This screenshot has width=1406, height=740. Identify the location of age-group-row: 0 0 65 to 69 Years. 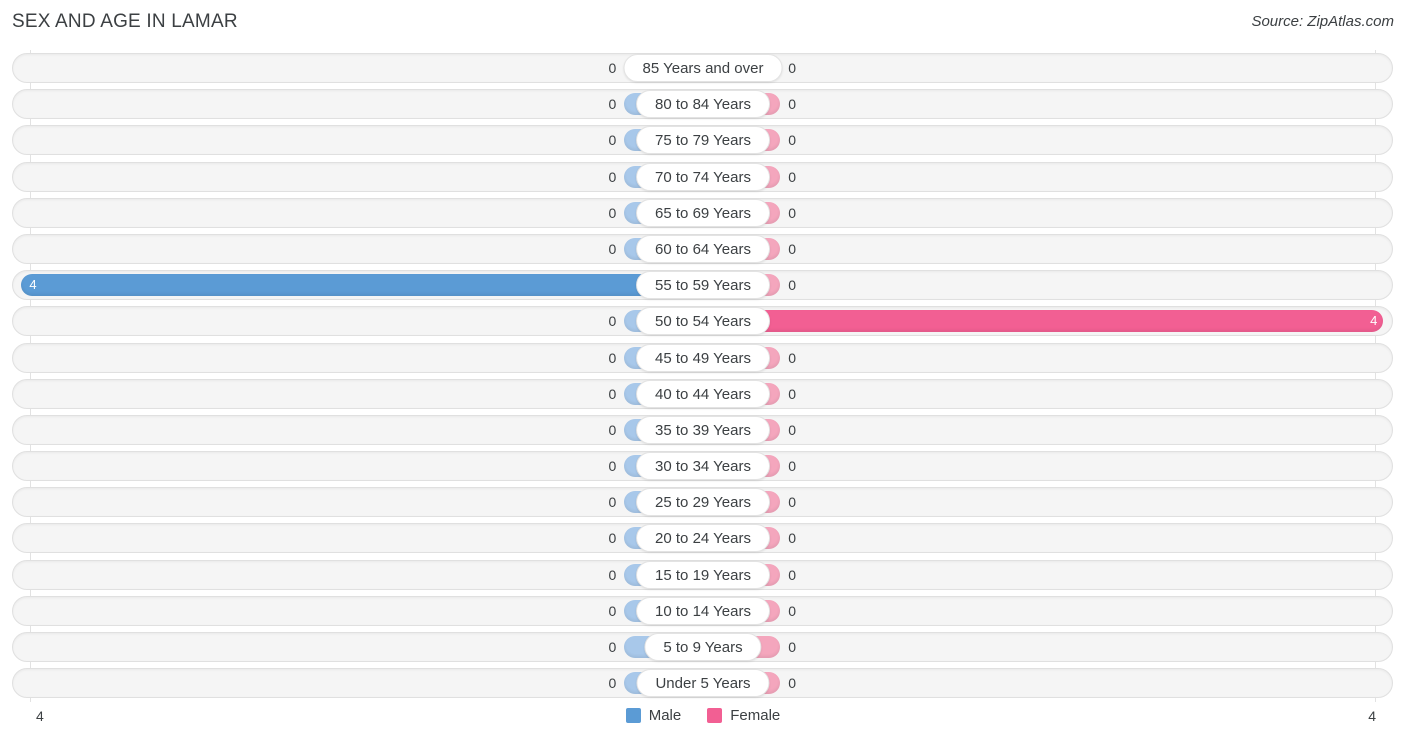
(703, 213).